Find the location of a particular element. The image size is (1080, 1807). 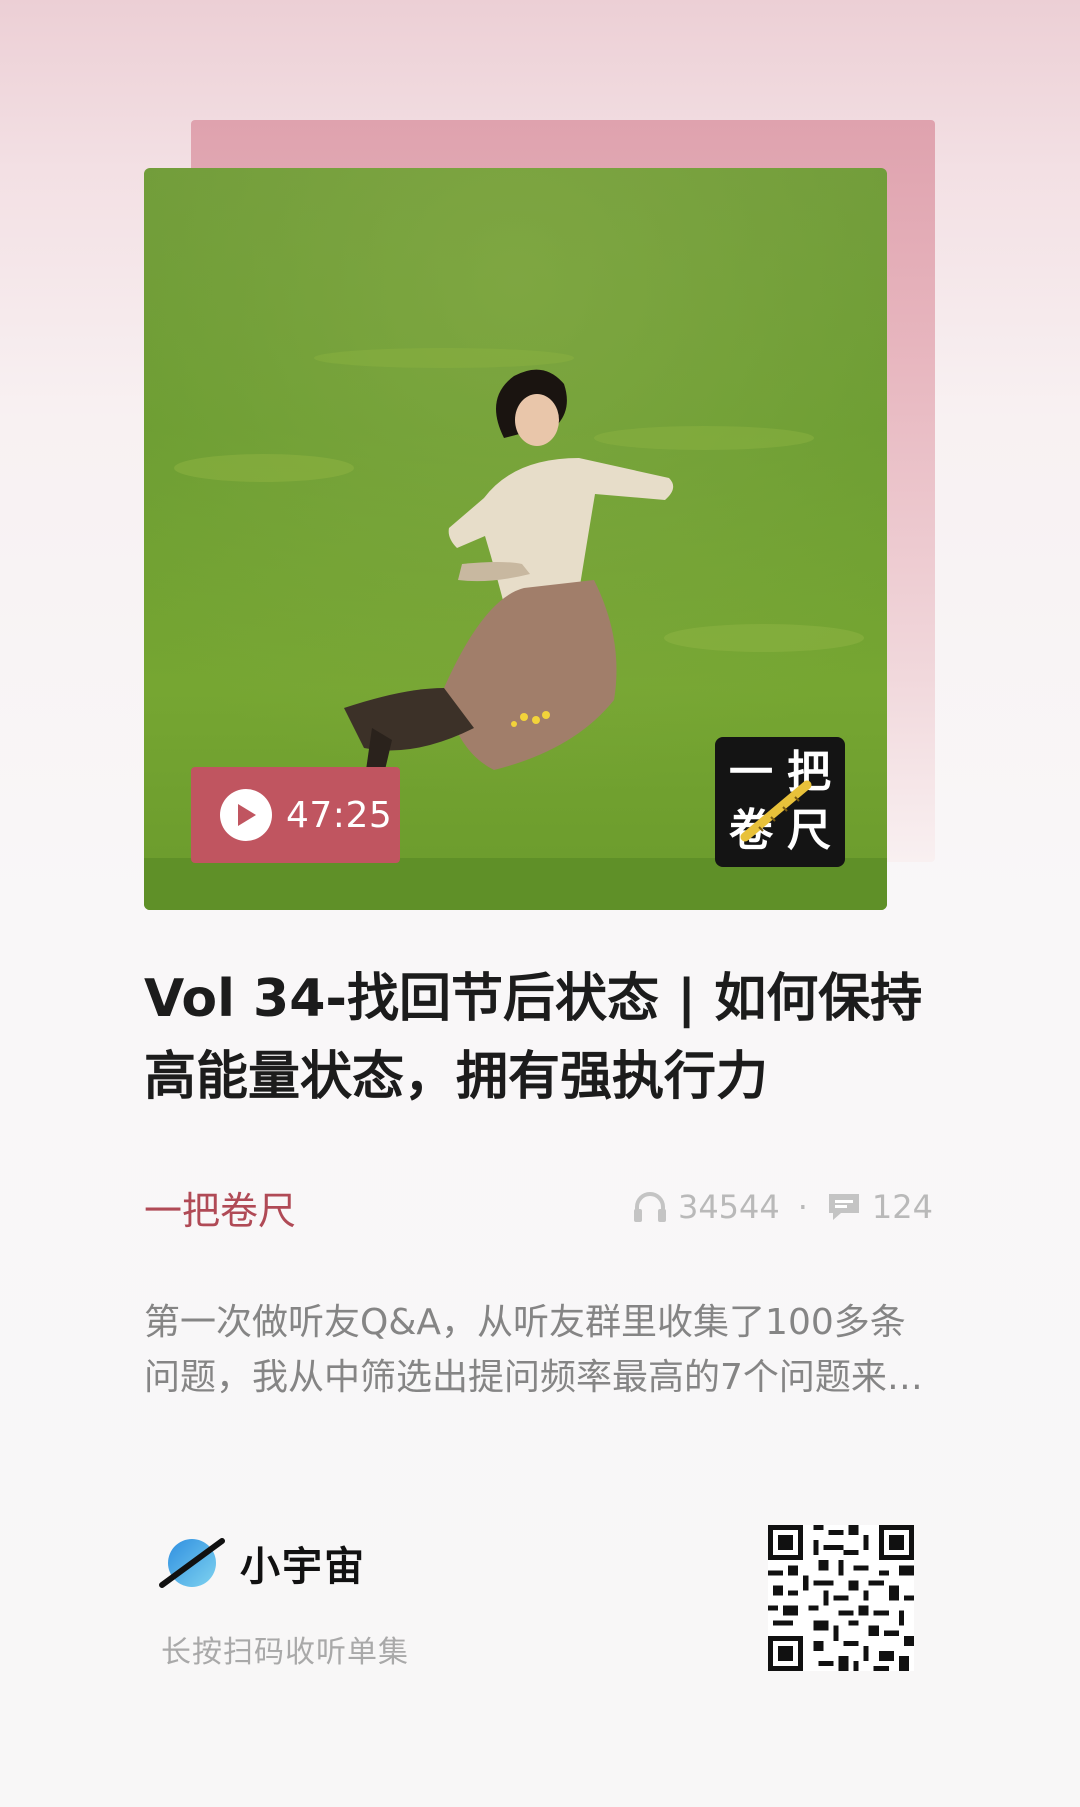

episode-stats: 34544 · 124 is located at coordinates (782, 1207).